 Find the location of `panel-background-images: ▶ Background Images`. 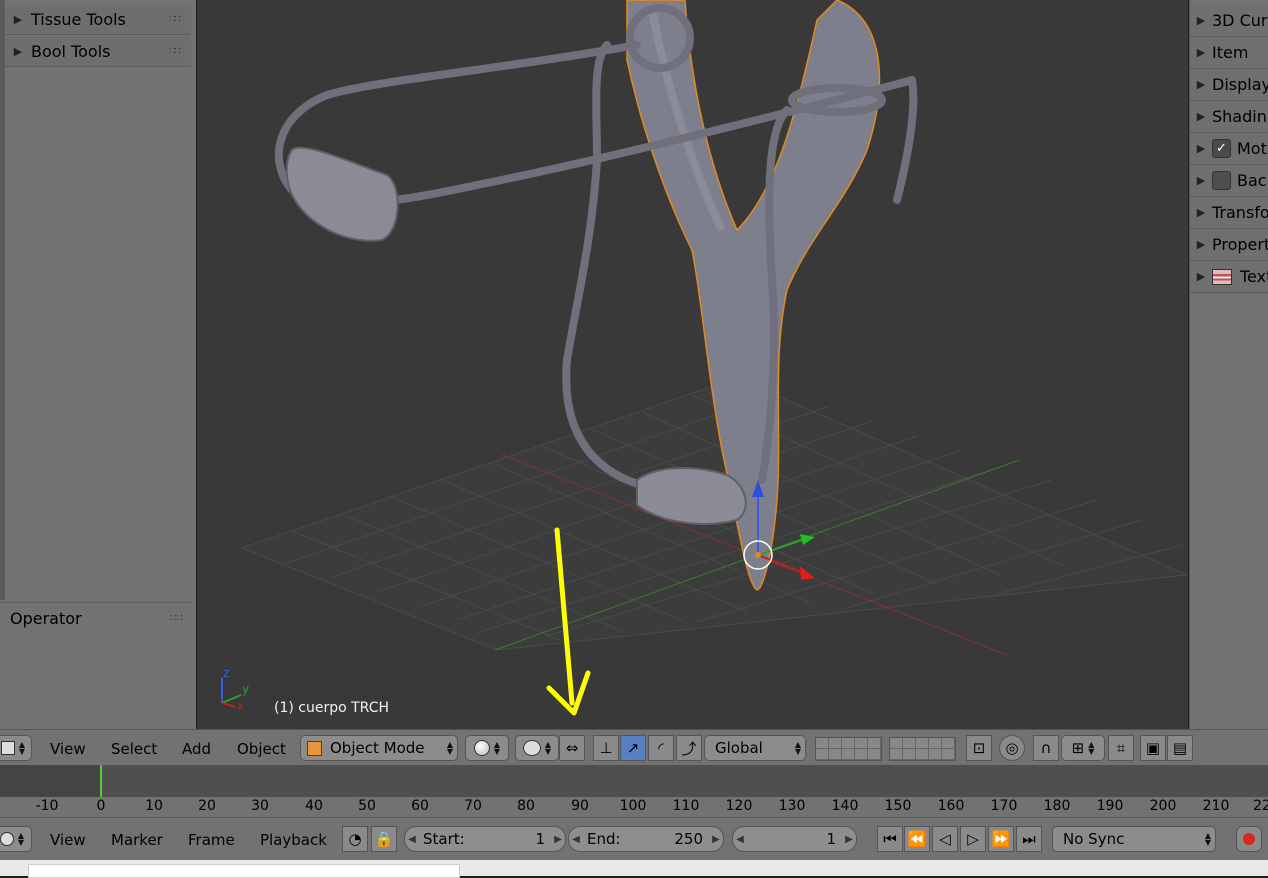

panel-background-images: ▶ Background Images is located at coordinates (1229, 181).